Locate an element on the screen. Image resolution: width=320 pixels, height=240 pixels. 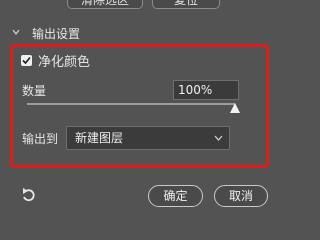
output-to-select: 新建图层 is located at coordinates (148, 138).